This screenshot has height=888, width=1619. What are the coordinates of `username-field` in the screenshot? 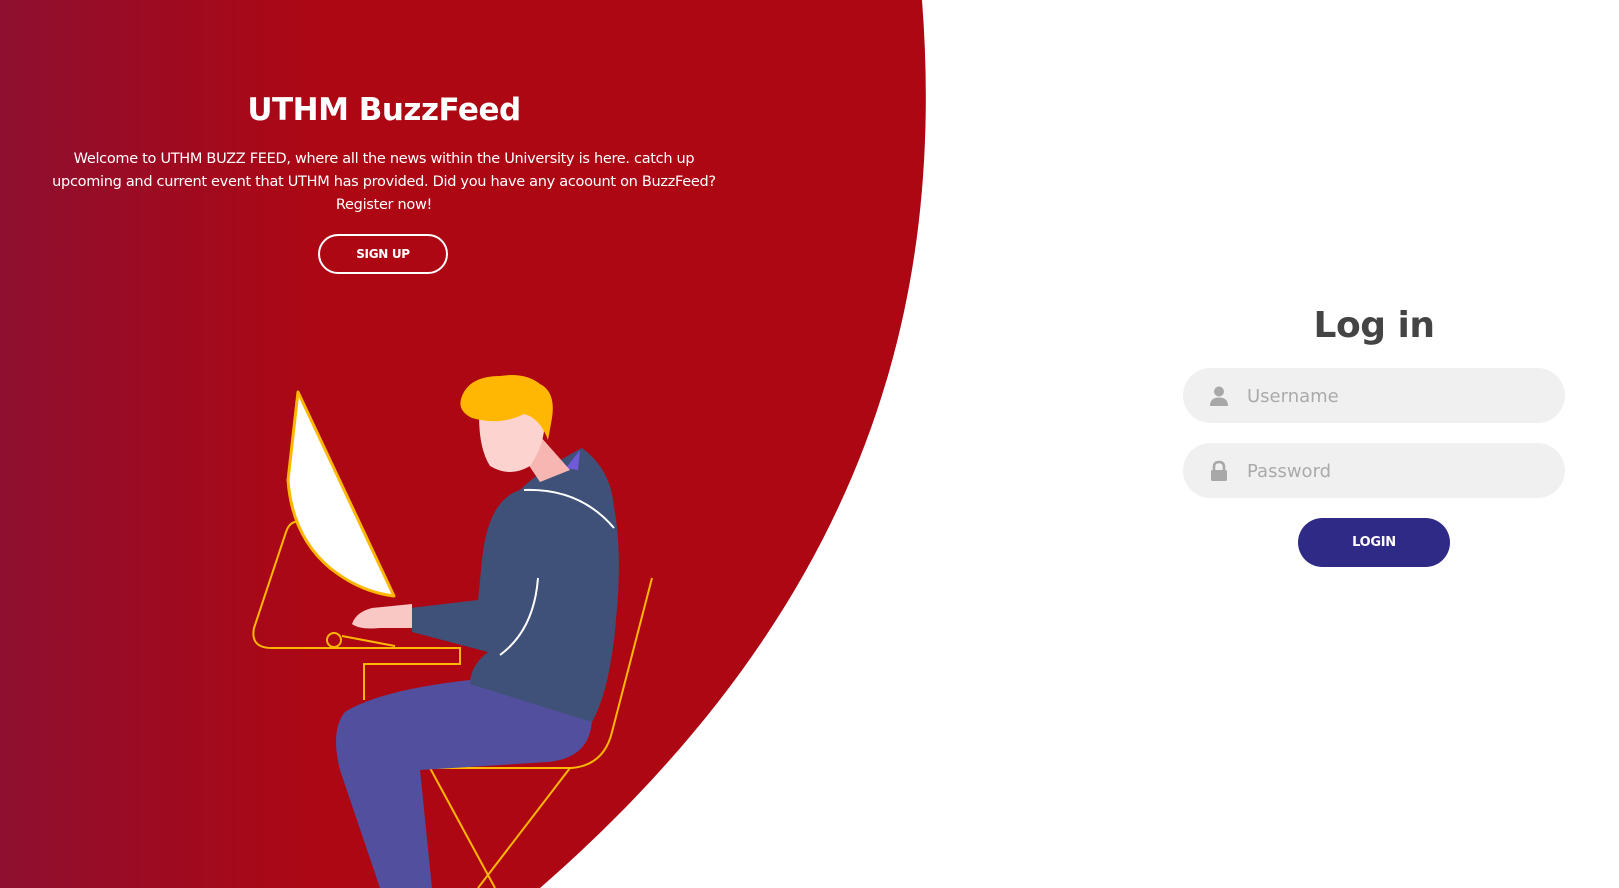 It's located at (1374, 396).